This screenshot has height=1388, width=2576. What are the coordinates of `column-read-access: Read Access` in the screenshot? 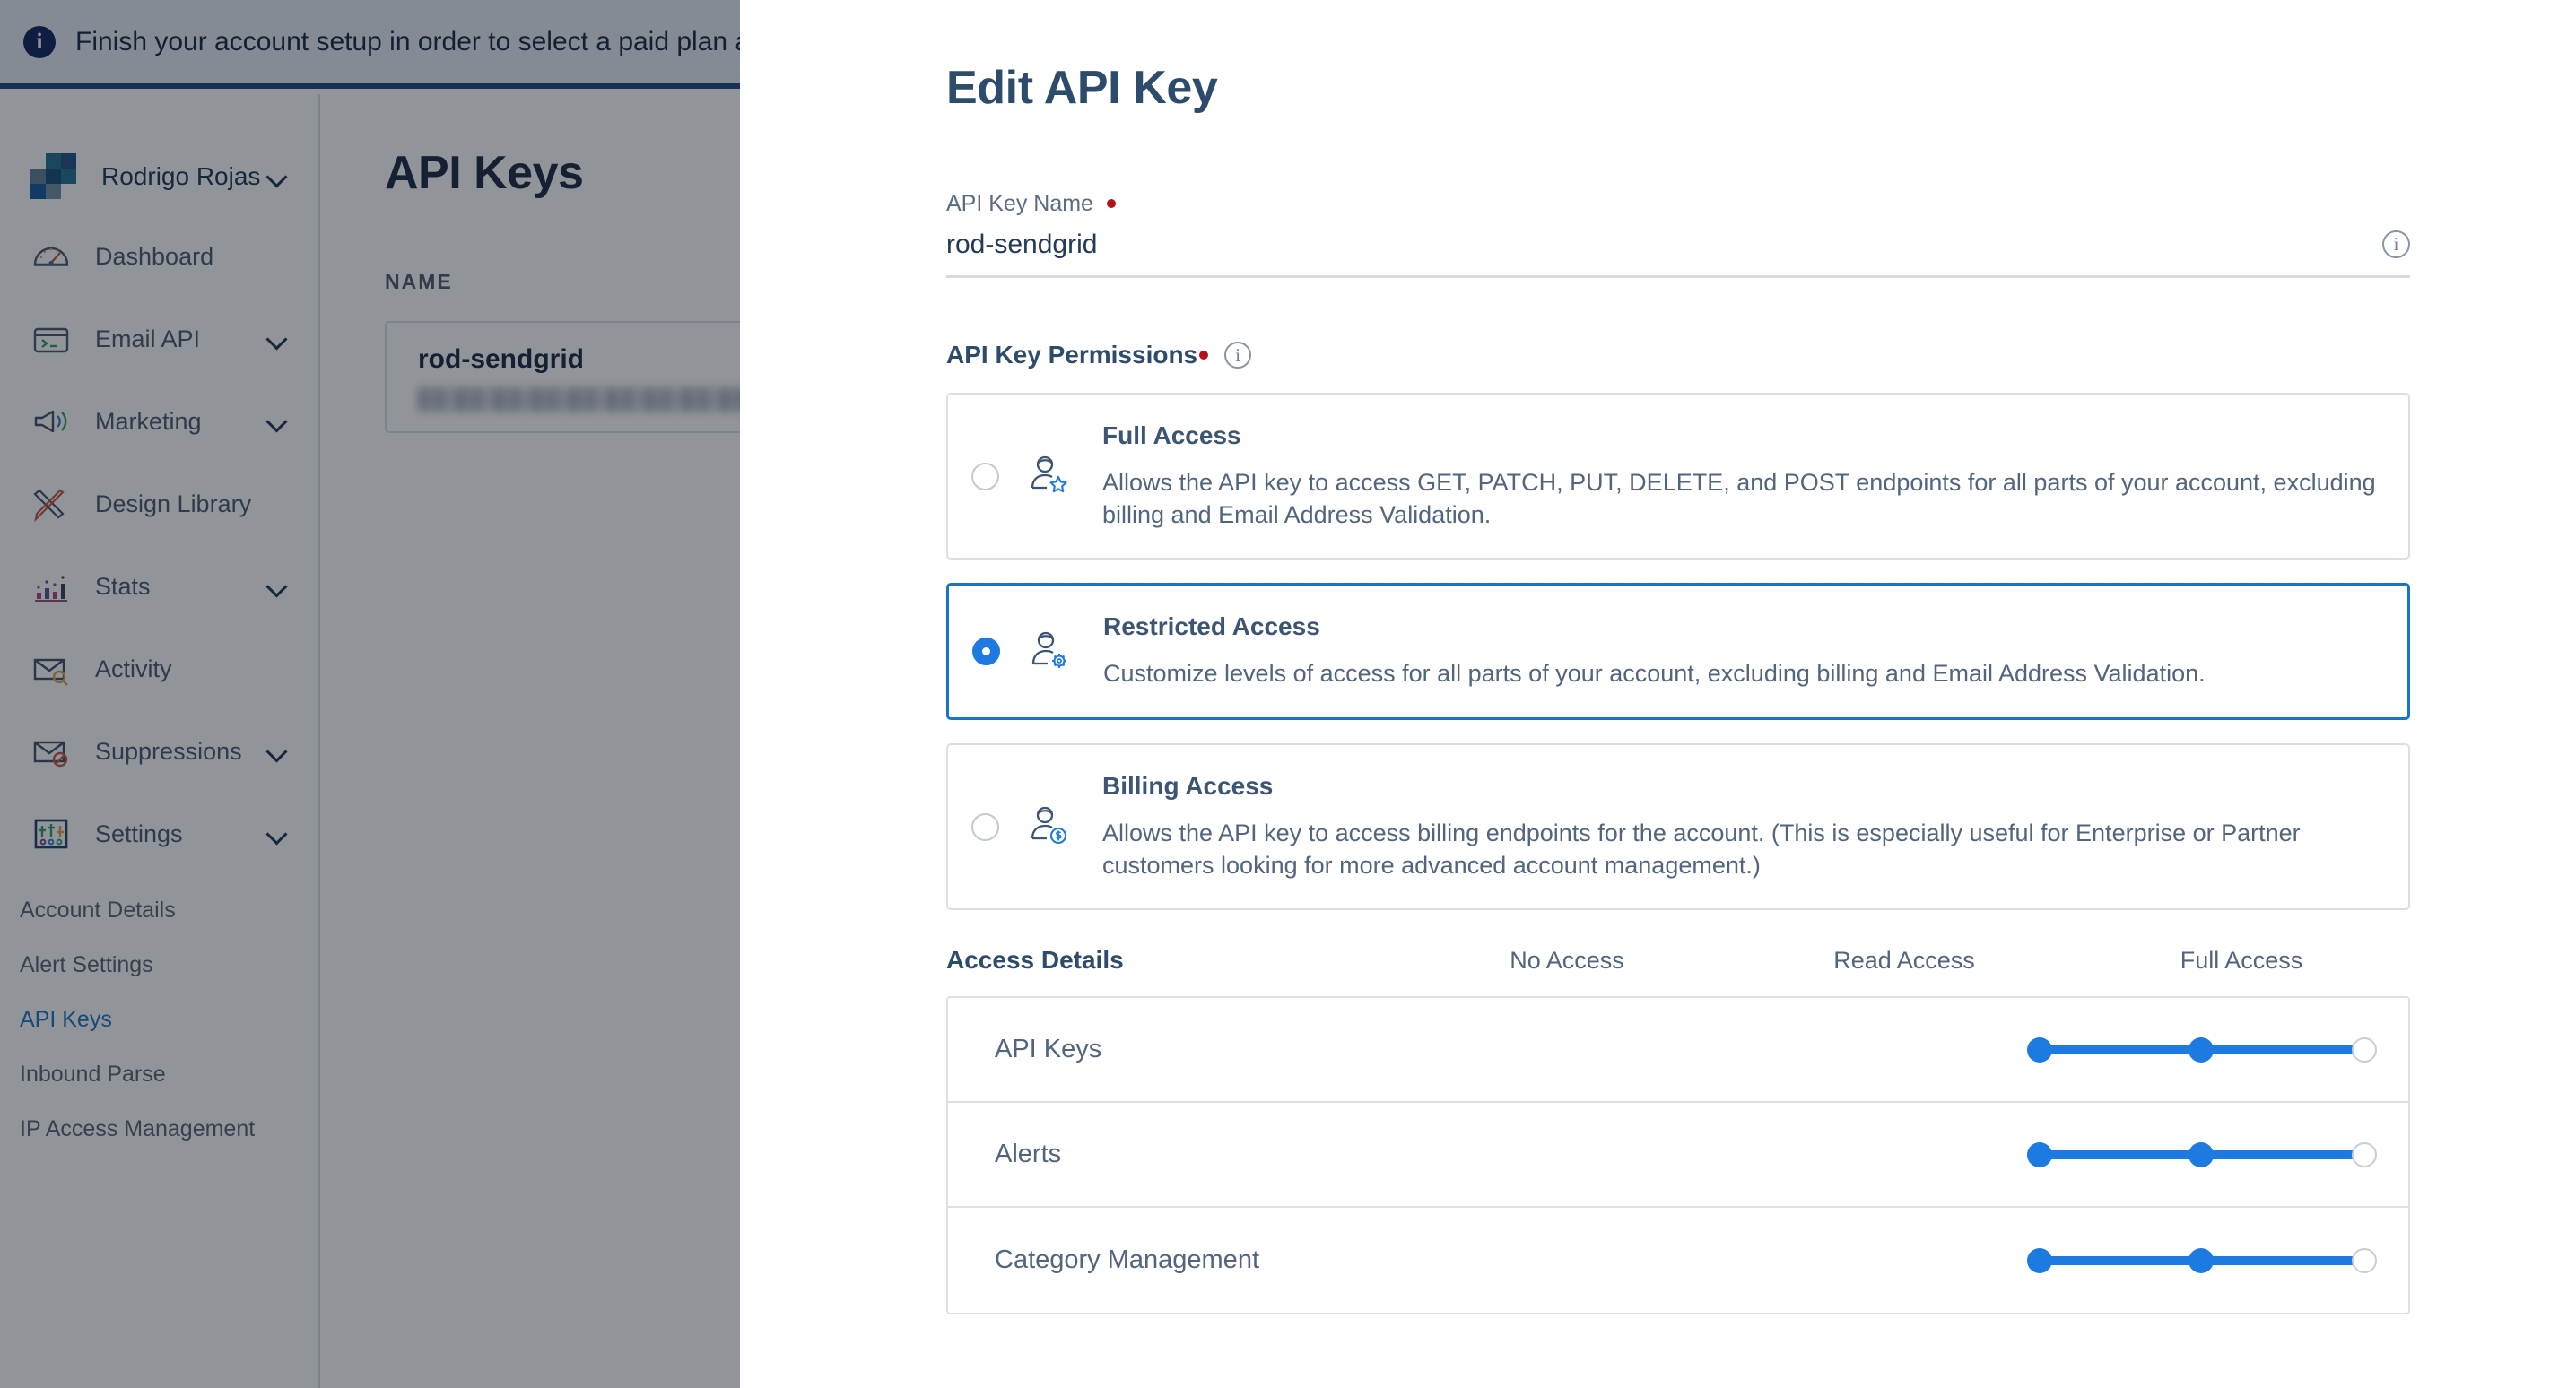 It's located at (1904, 961).